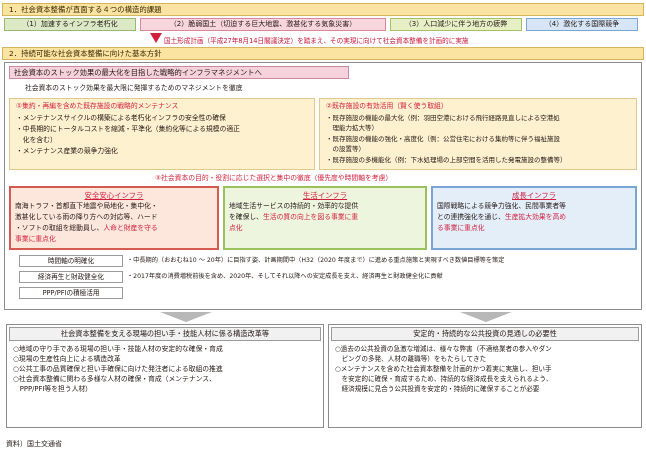 The image size is (646, 469). Describe the element at coordinates (128, 129) in the screenshot. I see `maintenance-line-2: ・中長期的にトータルコストを縮減・平準化（集約化等による規模の適正` at that location.